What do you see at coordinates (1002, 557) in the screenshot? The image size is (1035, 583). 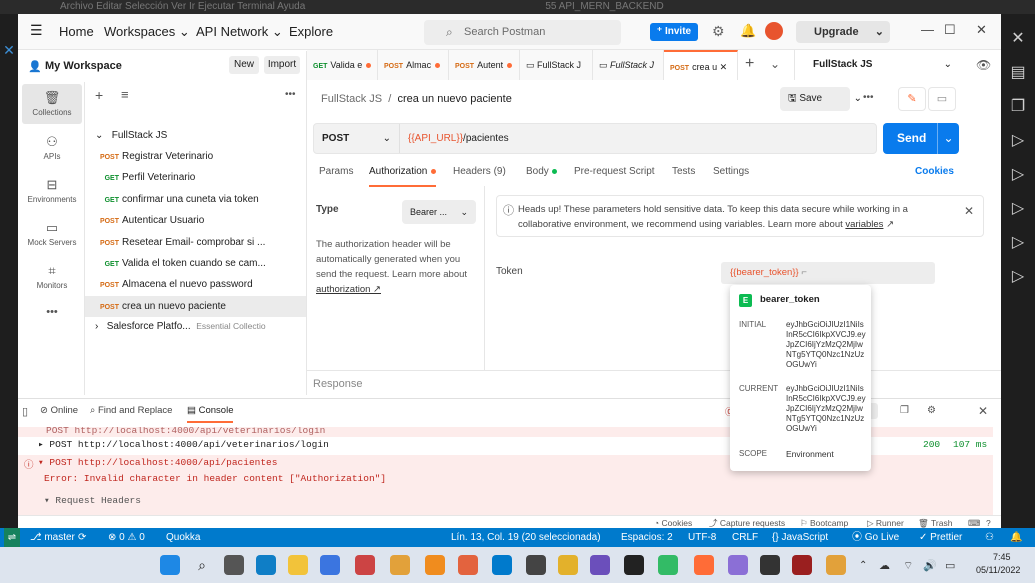 I see `clock-time: 7:45` at bounding box center [1002, 557].